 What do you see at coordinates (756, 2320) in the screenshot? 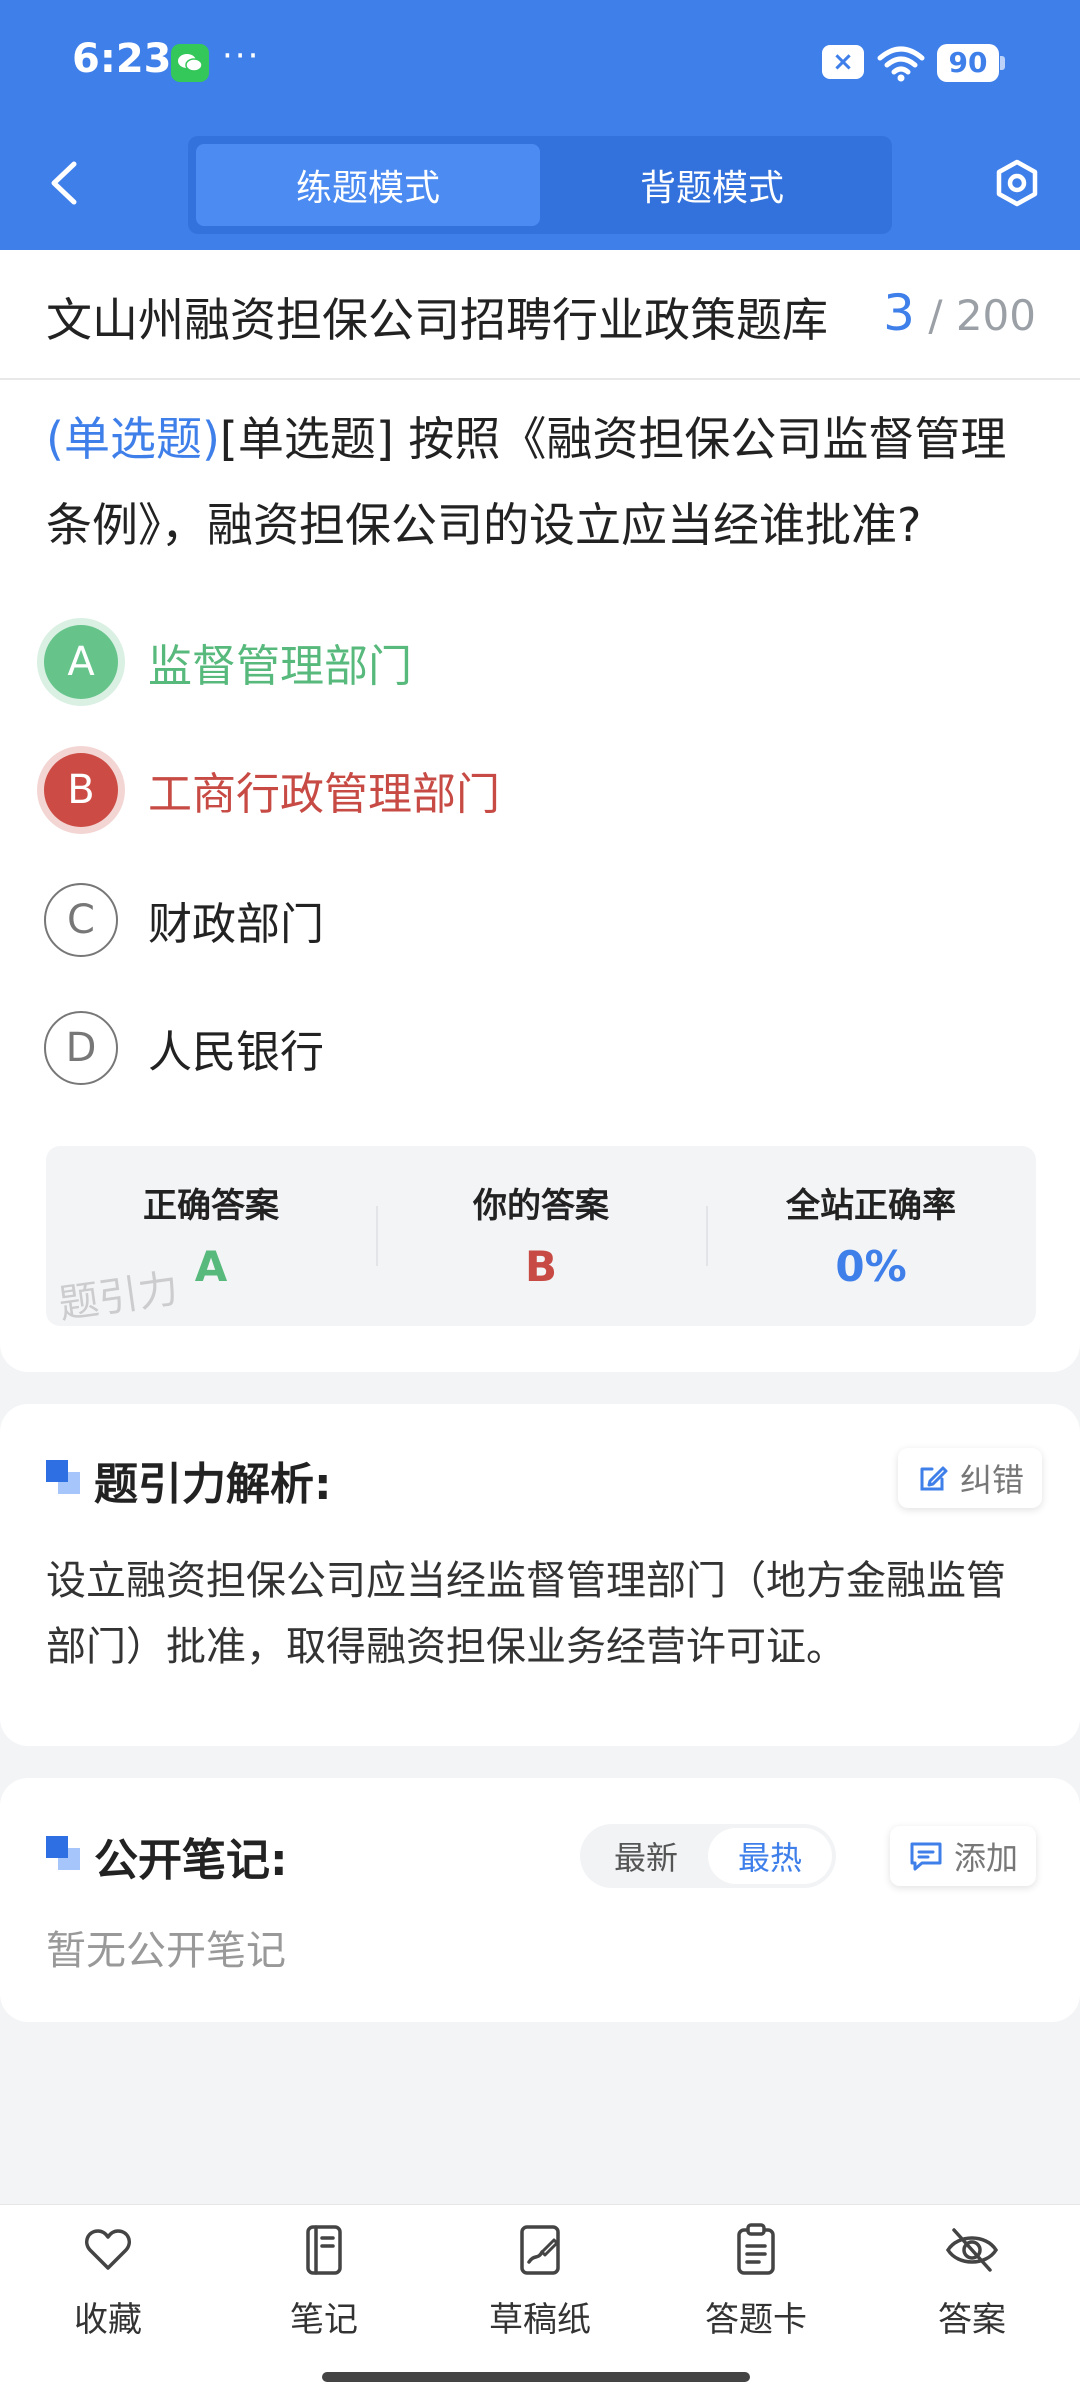
I see `answer-card-label: 答题卡` at bounding box center [756, 2320].